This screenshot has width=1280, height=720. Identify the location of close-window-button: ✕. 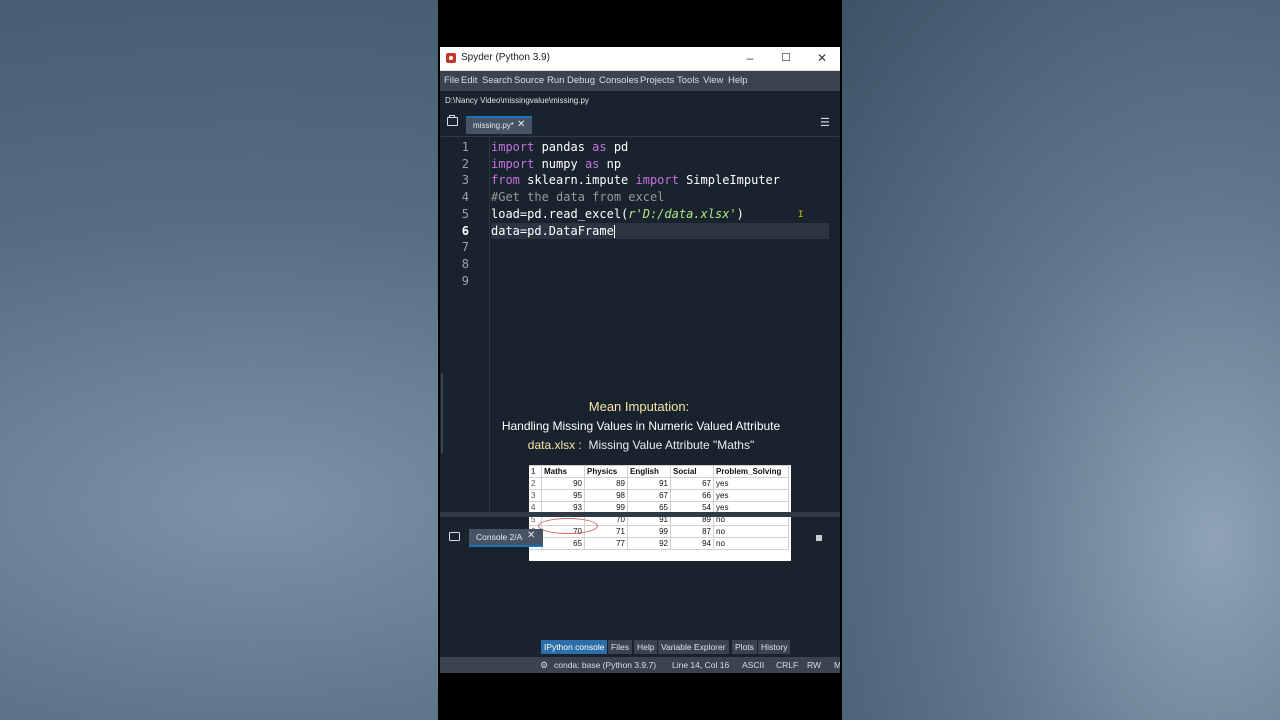
(822, 58).